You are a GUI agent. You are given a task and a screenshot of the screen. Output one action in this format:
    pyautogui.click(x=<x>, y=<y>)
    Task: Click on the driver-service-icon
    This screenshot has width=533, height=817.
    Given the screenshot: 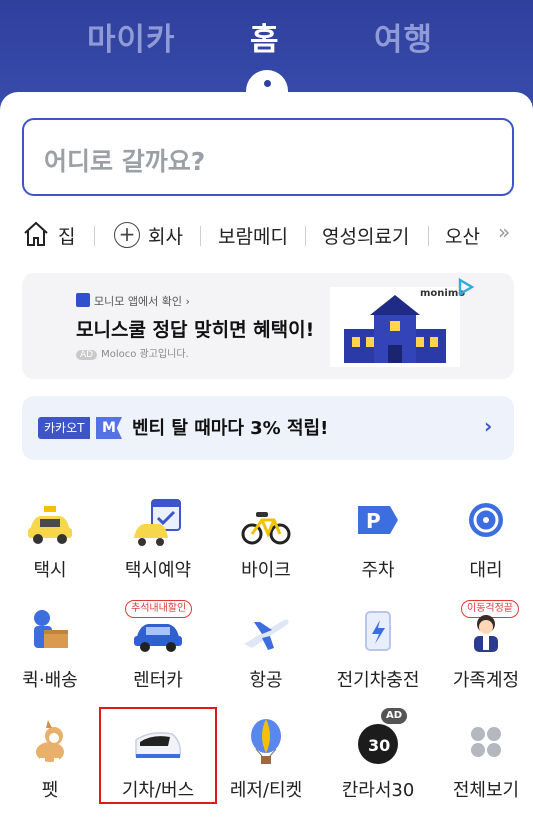 What is the action you would take?
    pyautogui.click(x=486, y=520)
    